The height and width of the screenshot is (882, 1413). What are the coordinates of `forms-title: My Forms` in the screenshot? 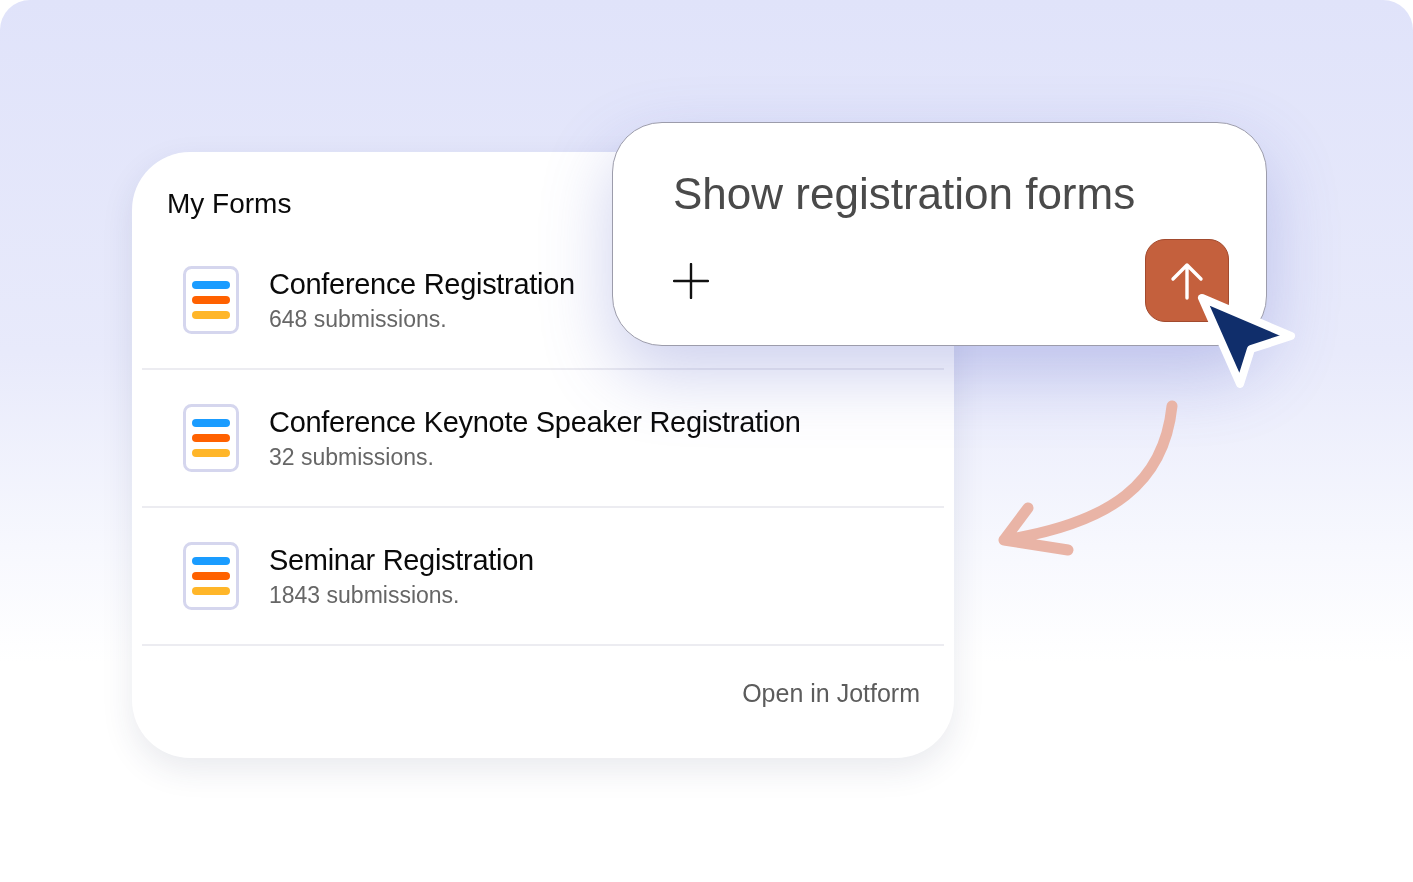 It's located at (229, 204).